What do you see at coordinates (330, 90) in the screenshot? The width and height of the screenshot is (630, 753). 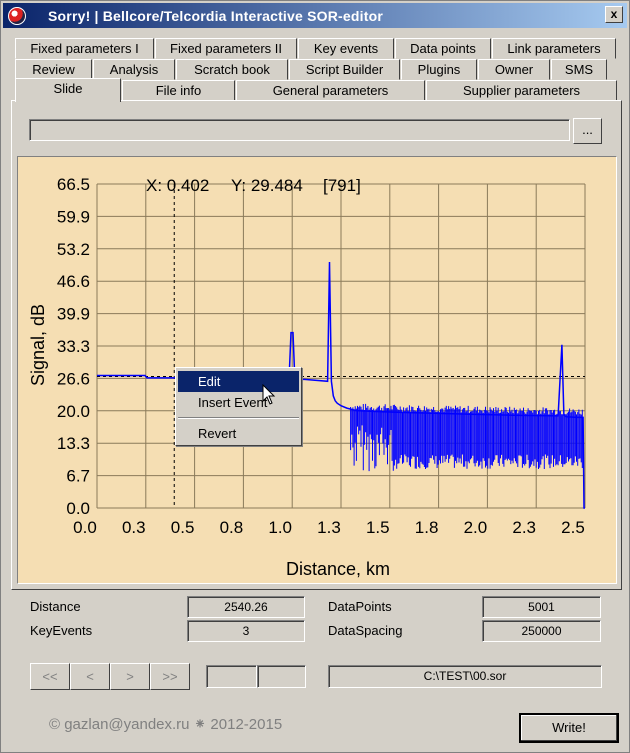 I see `tab-general-parameters: General parameters` at bounding box center [330, 90].